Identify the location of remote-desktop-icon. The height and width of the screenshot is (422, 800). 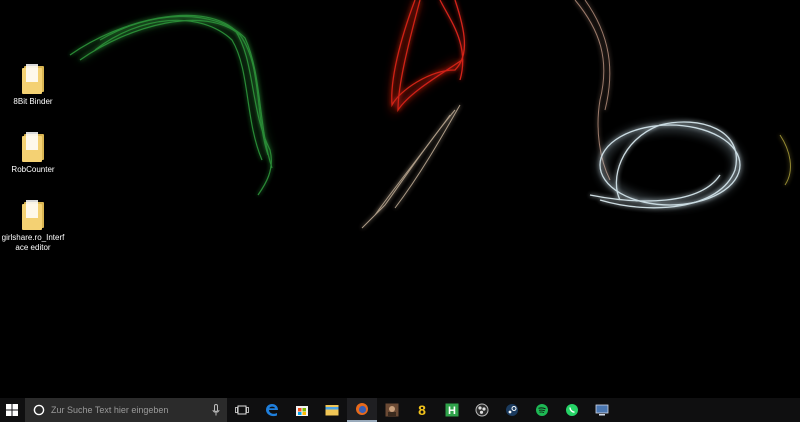
(602, 410).